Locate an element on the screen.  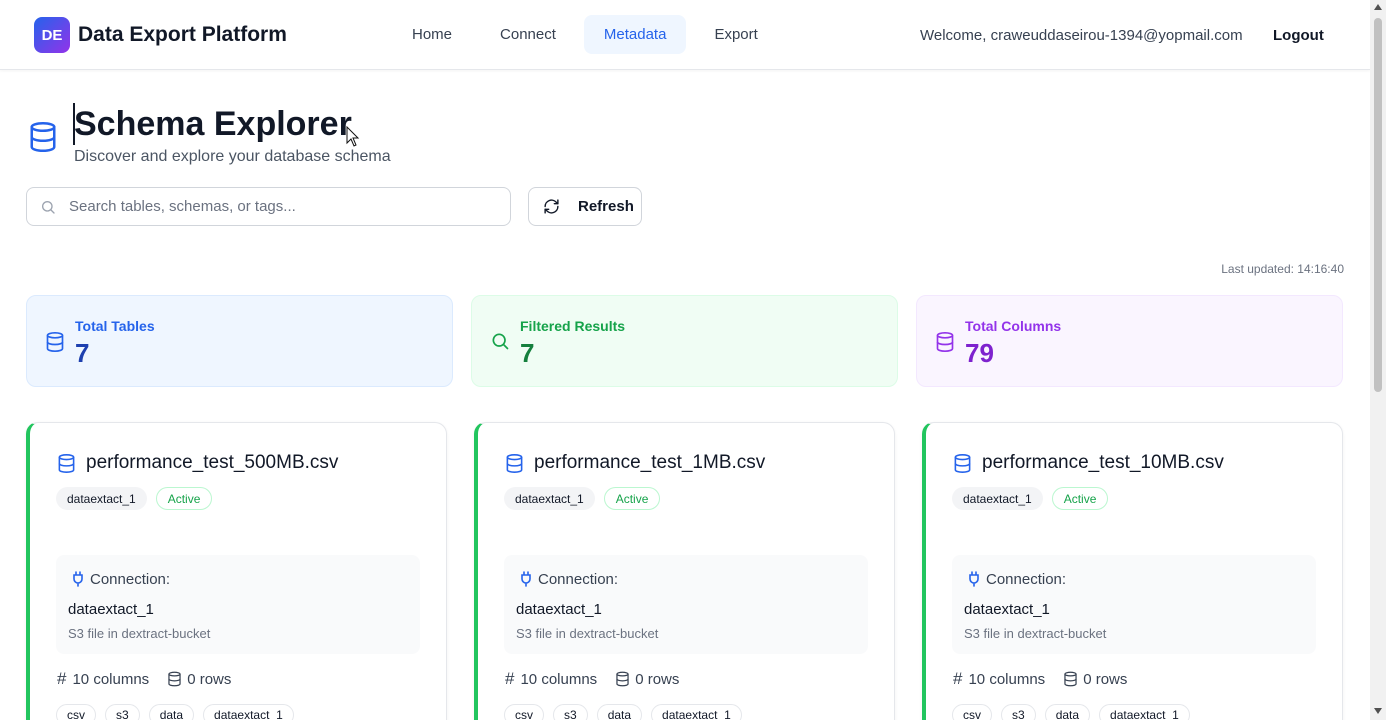
table-name: performance_test_10MB.csv is located at coordinates (1103, 463).